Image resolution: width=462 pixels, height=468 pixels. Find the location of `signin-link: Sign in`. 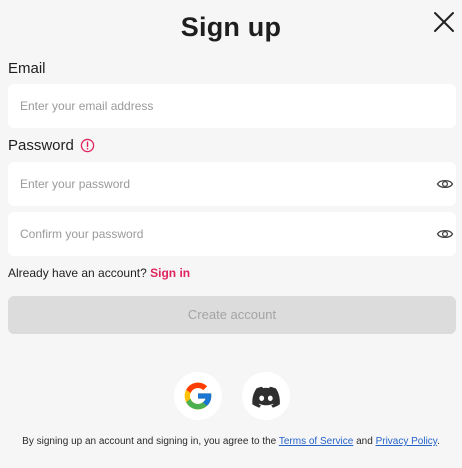

signin-link: Sign in is located at coordinates (170, 273).